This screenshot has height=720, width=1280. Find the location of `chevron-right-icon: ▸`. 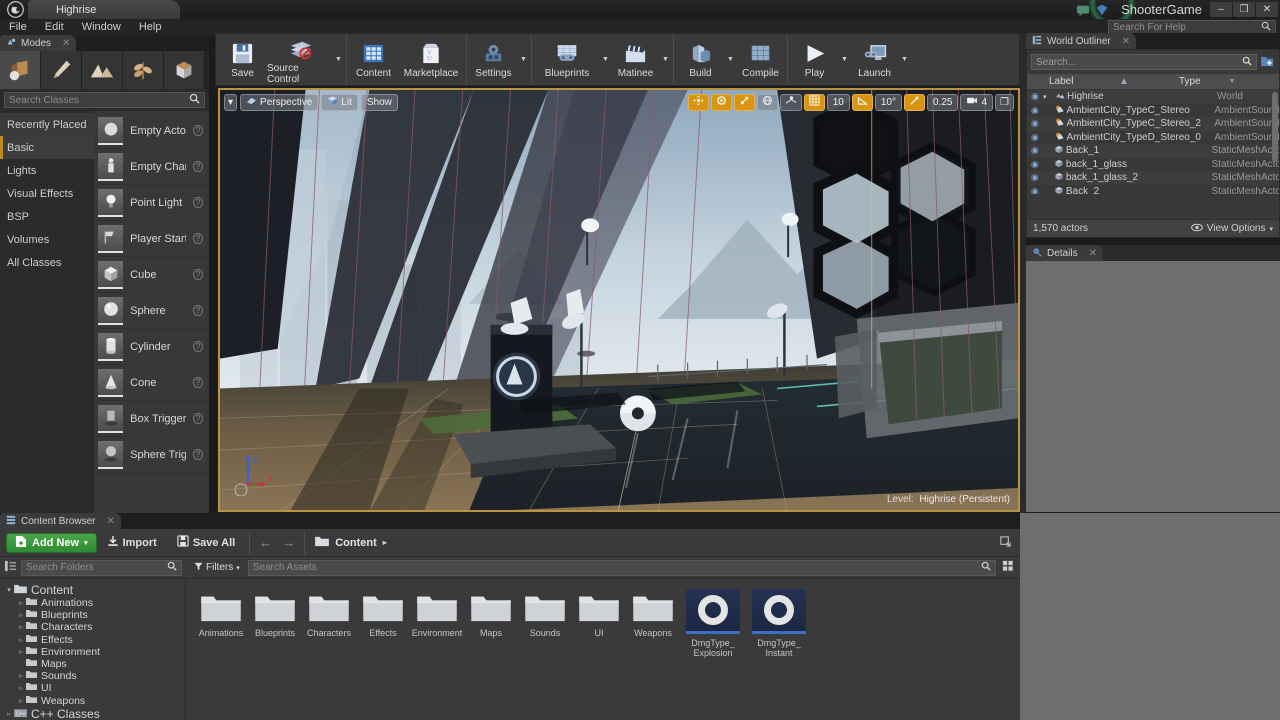

chevron-right-icon: ▸ is located at coordinates (385, 542).